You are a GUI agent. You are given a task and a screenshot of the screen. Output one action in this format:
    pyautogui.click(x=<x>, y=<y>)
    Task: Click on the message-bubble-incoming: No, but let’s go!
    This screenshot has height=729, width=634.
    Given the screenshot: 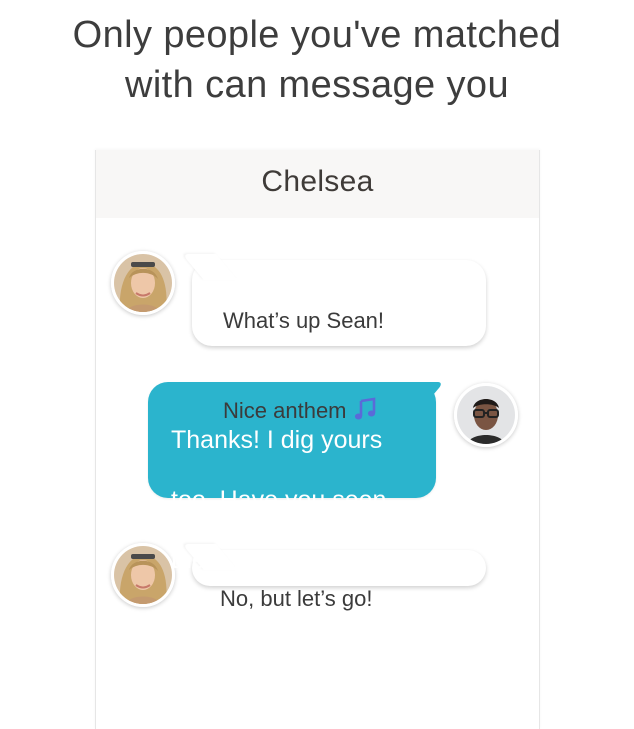 What is the action you would take?
    pyautogui.click(x=339, y=580)
    